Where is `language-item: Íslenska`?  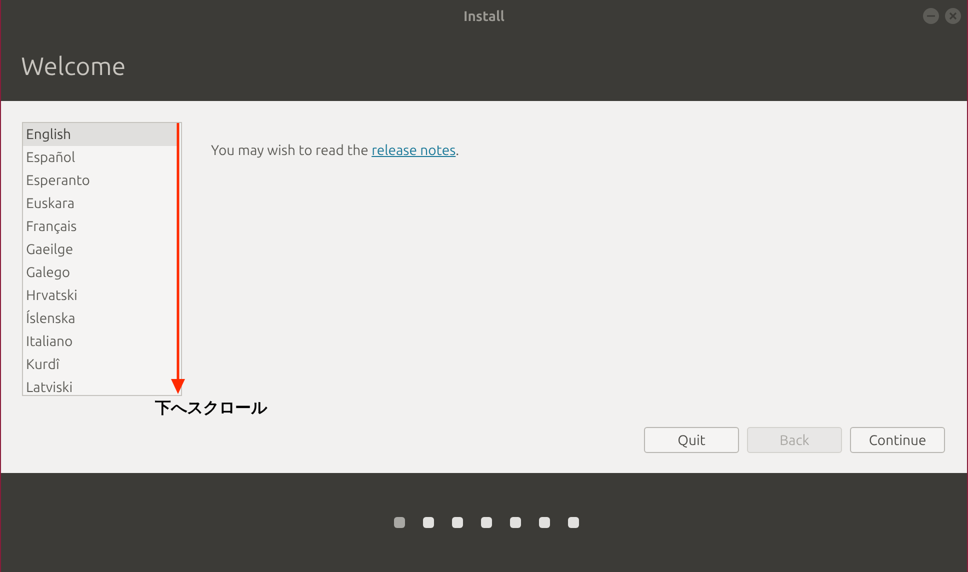
language-item: Íslenska is located at coordinates (50, 318).